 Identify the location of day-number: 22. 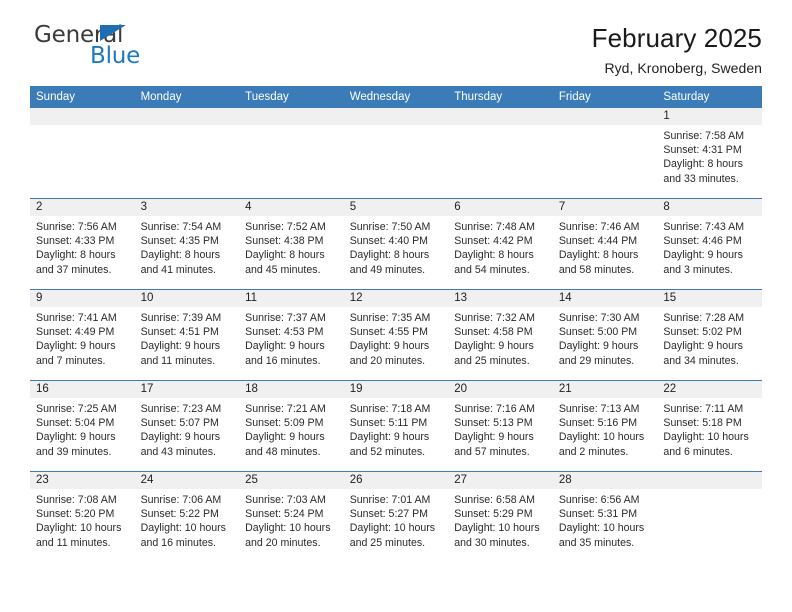
(709, 389).